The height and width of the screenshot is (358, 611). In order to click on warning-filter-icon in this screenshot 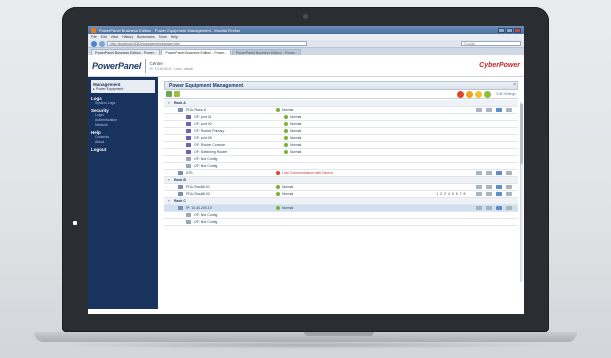, I will do `click(470, 94)`.